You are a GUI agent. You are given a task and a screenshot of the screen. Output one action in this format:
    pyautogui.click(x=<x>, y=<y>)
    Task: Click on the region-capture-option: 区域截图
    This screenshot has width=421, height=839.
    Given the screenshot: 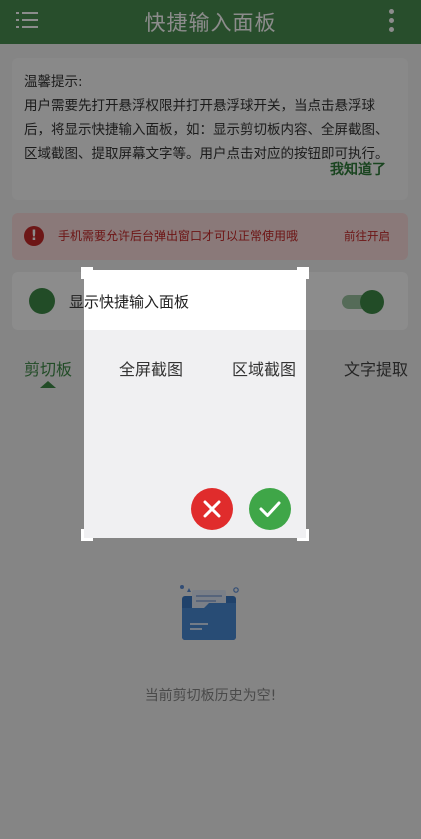 What is the action you would take?
    pyautogui.click(x=264, y=368)
    